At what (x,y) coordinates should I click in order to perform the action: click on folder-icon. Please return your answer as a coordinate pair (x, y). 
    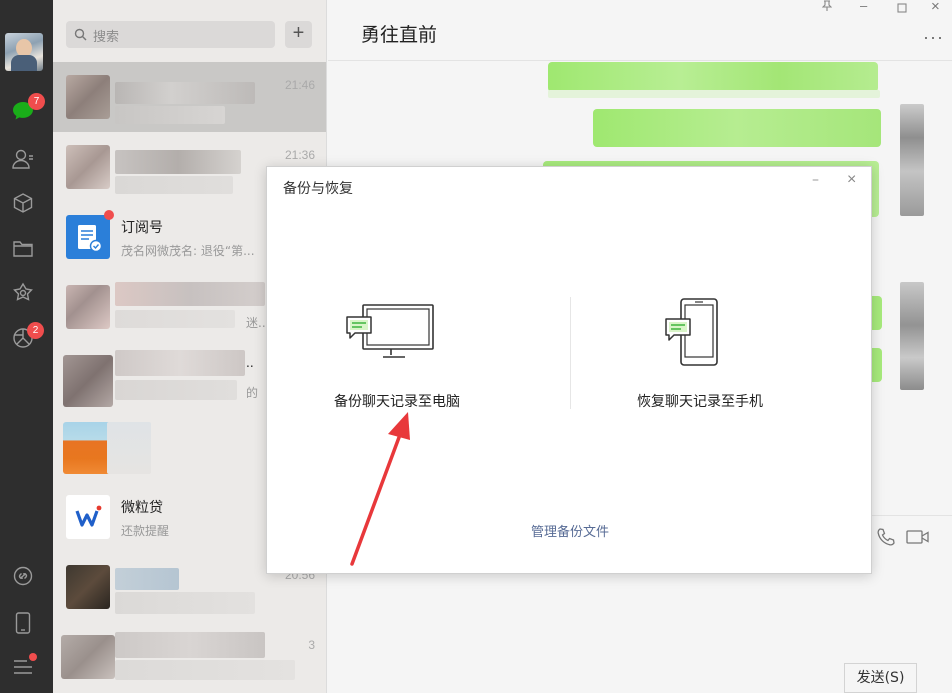
    Looking at the image, I should click on (23, 248).